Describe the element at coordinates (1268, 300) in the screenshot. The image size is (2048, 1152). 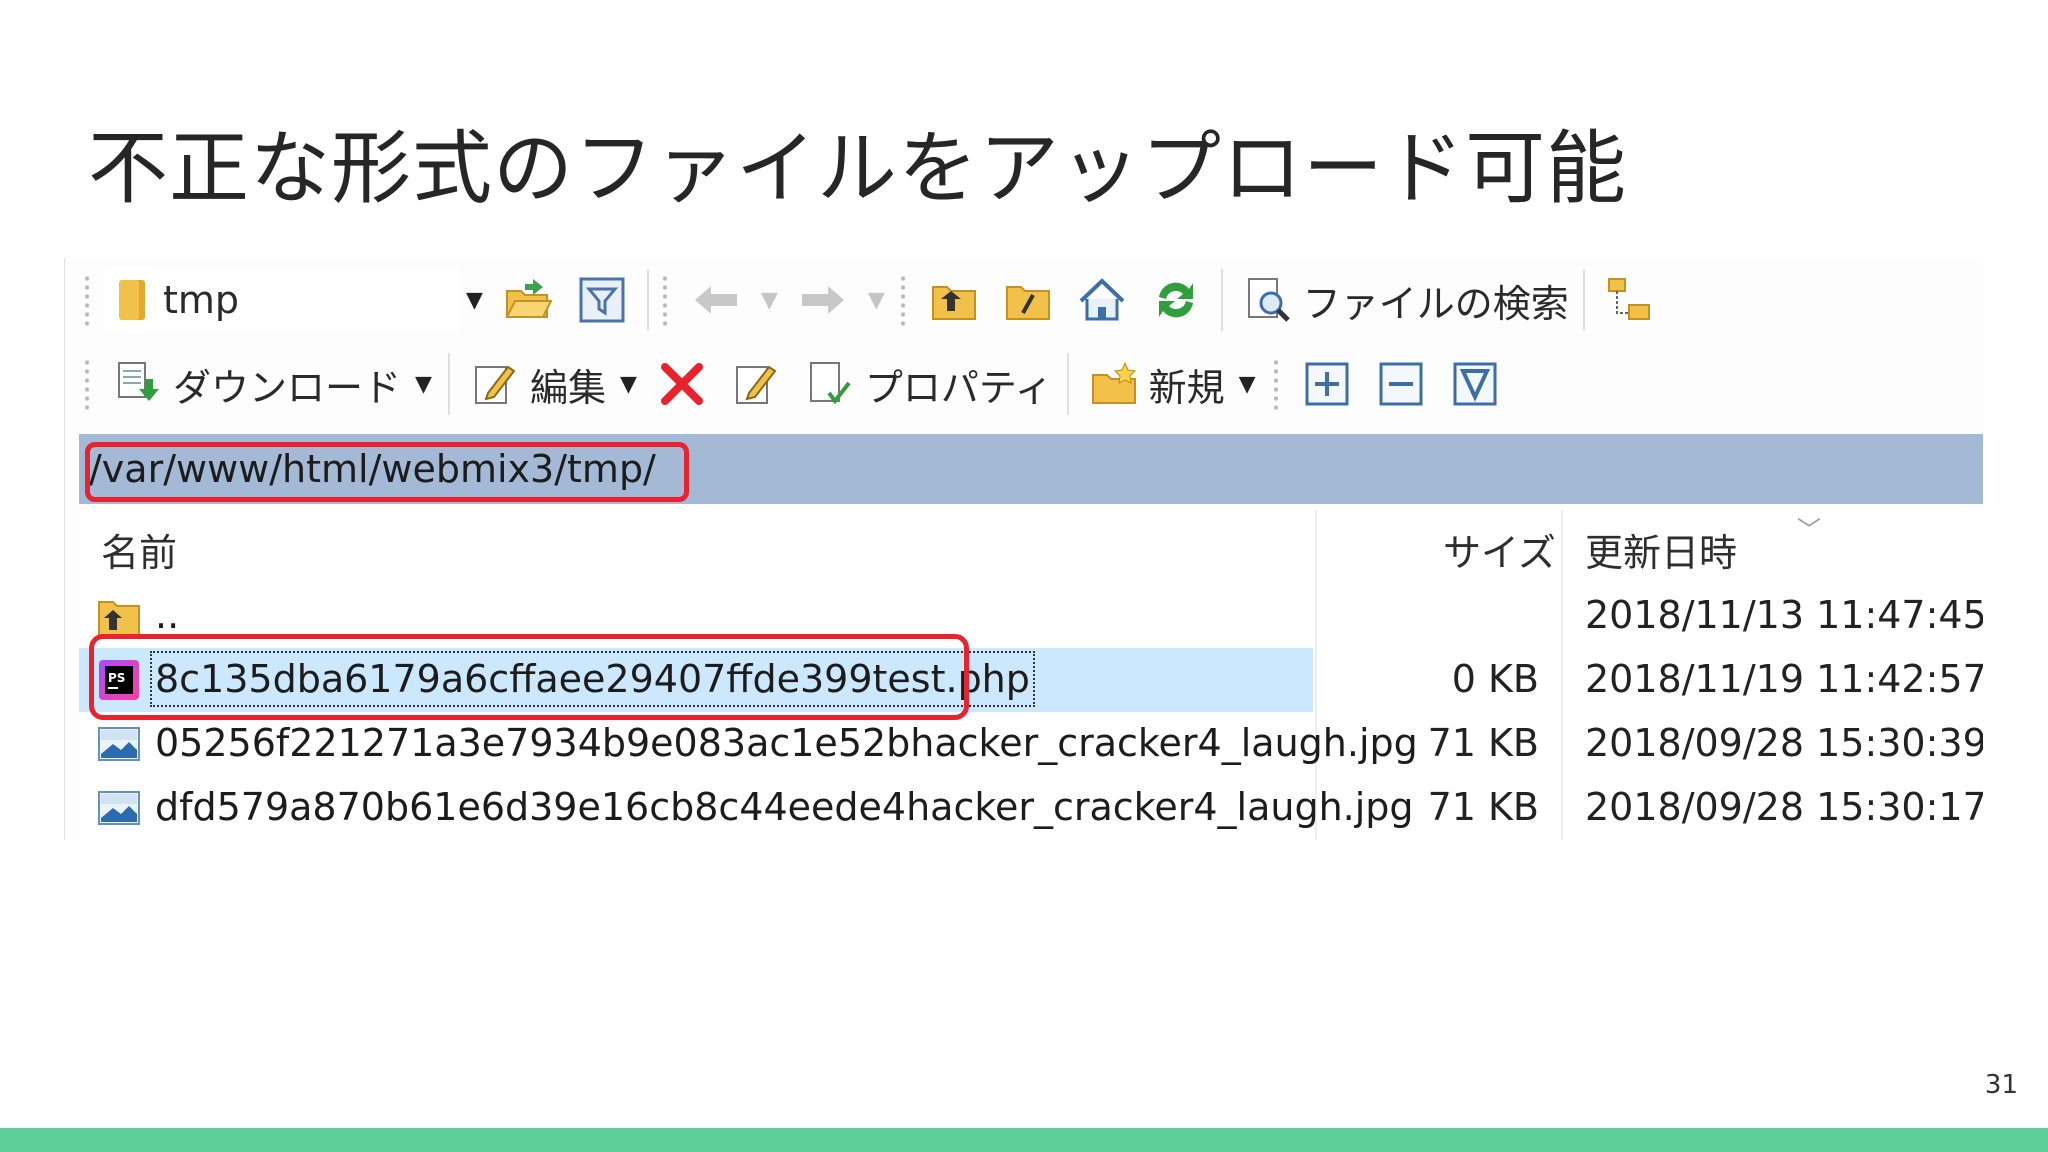
I see `search-file-icon` at that location.